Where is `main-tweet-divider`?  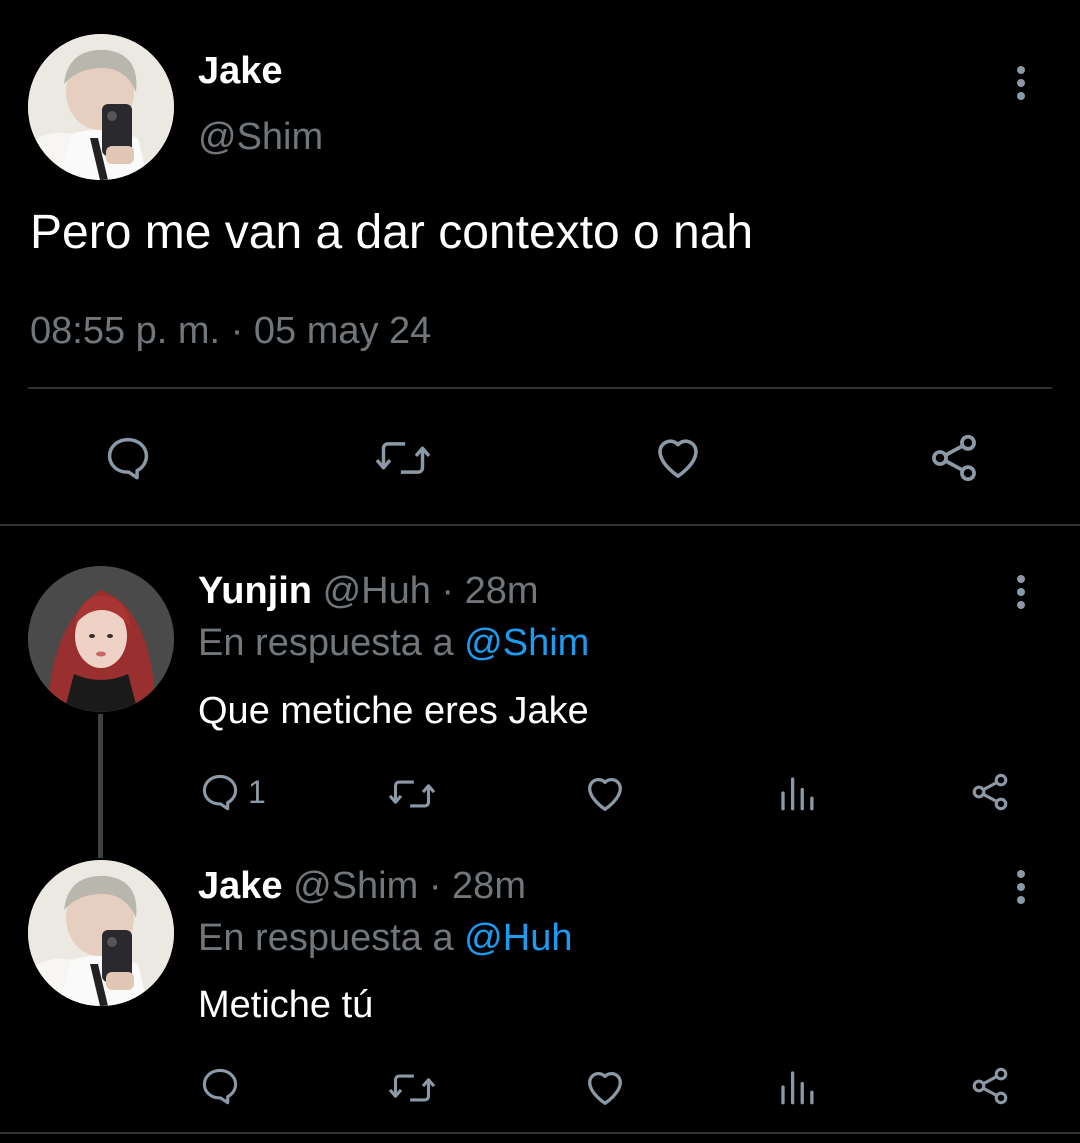
main-tweet-divider is located at coordinates (540, 388).